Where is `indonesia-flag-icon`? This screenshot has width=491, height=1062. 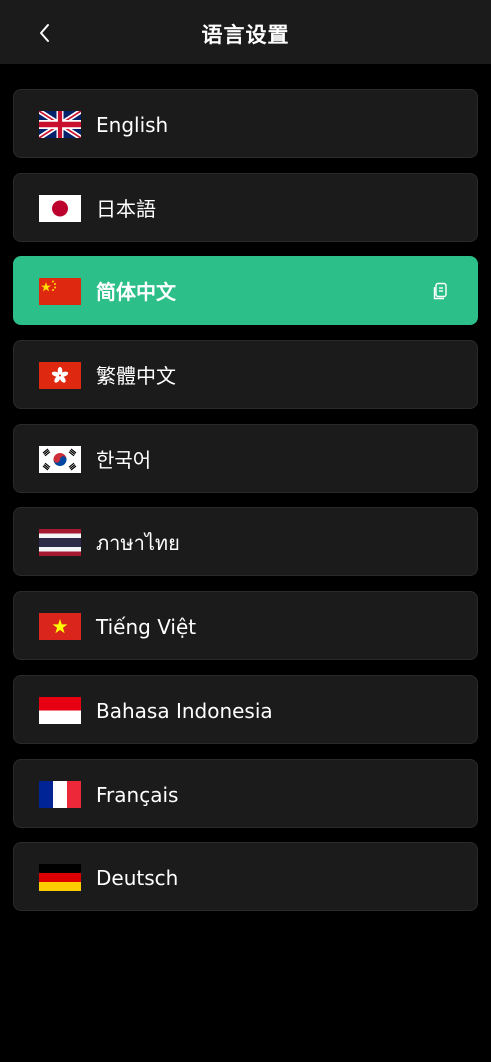 indonesia-flag-icon is located at coordinates (60, 710).